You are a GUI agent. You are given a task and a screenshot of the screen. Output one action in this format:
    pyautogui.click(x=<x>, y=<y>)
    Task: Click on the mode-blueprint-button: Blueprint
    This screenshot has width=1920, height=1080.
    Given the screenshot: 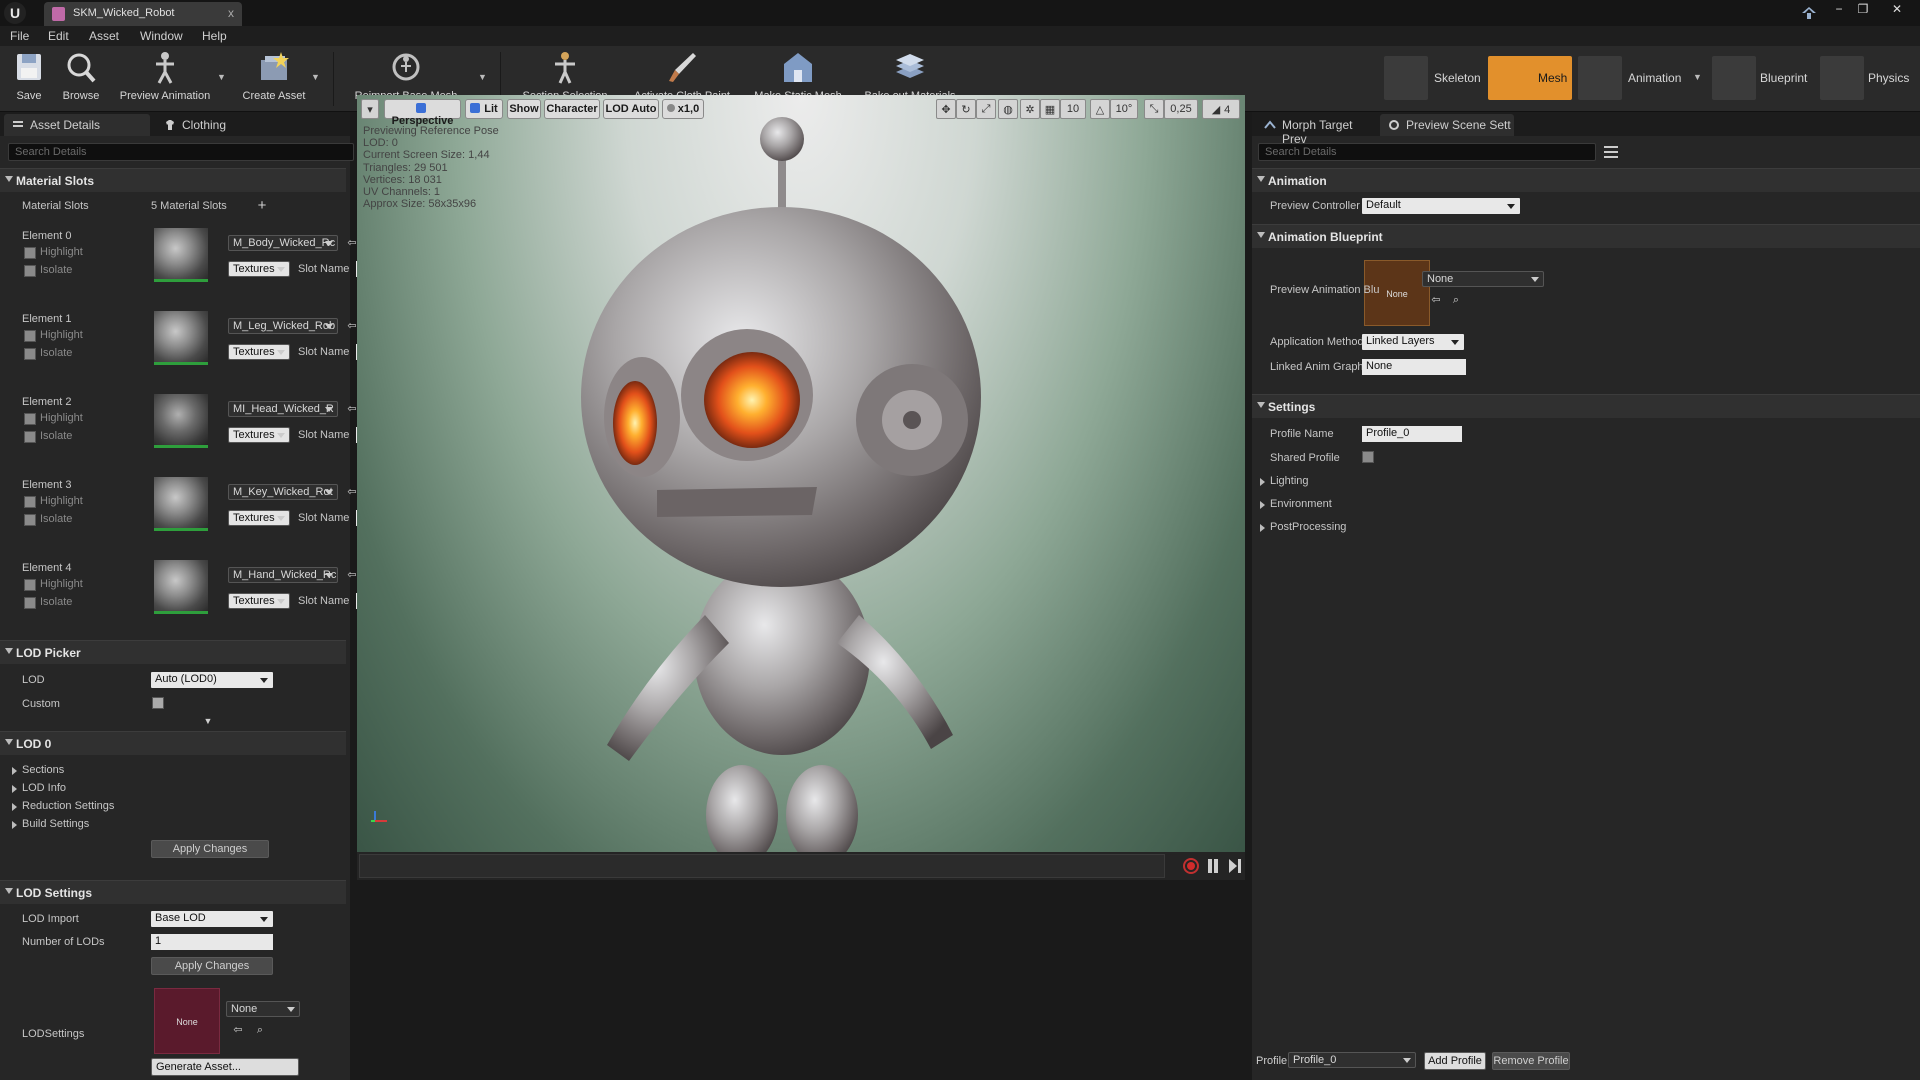 What is the action you would take?
    pyautogui.click(x=1762, y=78)
    